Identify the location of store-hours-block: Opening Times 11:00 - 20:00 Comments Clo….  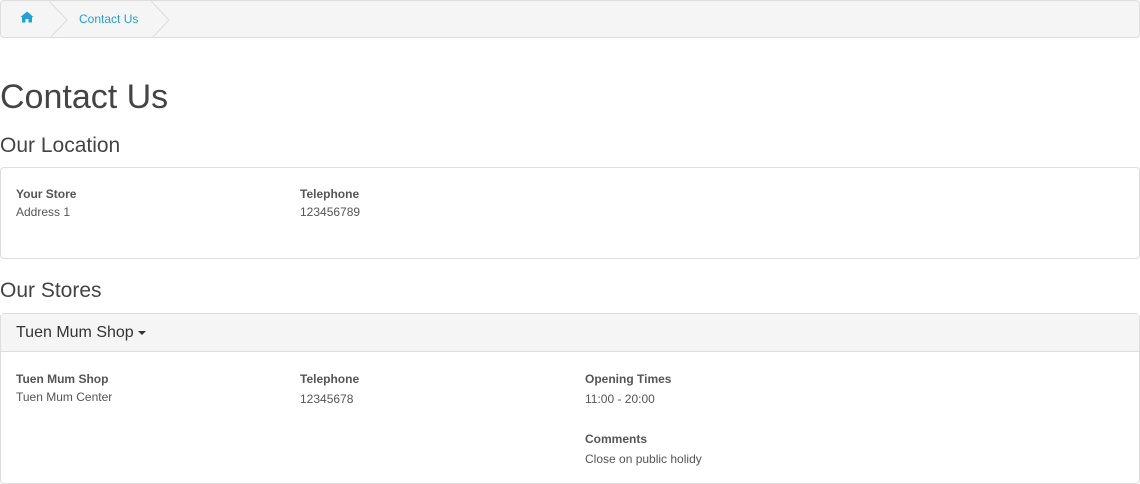
(643, 419).